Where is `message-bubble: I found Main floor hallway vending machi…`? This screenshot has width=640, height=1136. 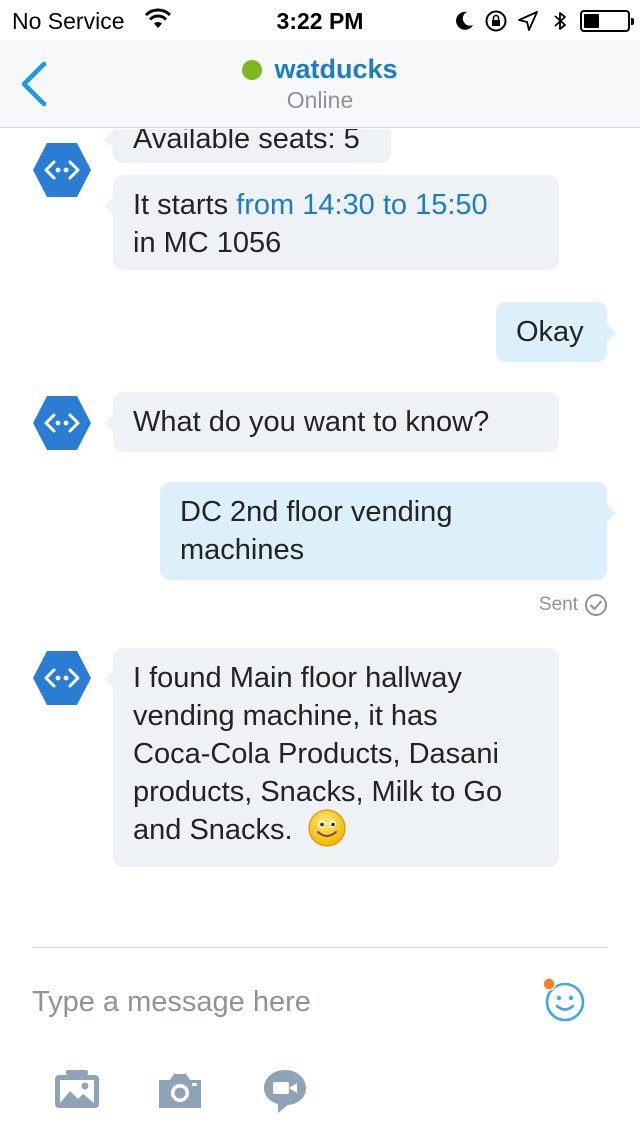 message-bubble: I found Main floor hallway vending machi… is located at coordinates (331, 757).